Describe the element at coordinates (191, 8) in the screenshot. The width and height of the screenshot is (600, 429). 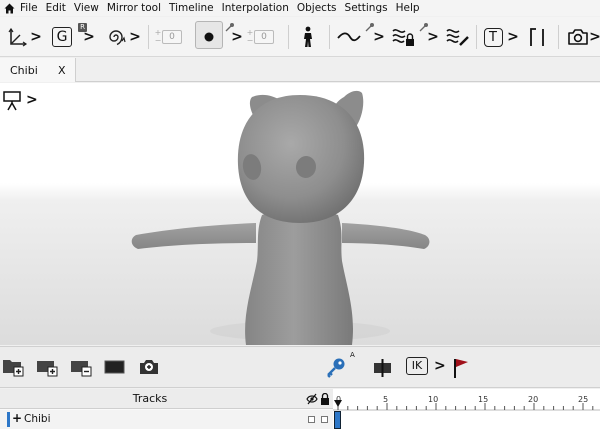
I see `menu-timeline: Timeline` at that location.